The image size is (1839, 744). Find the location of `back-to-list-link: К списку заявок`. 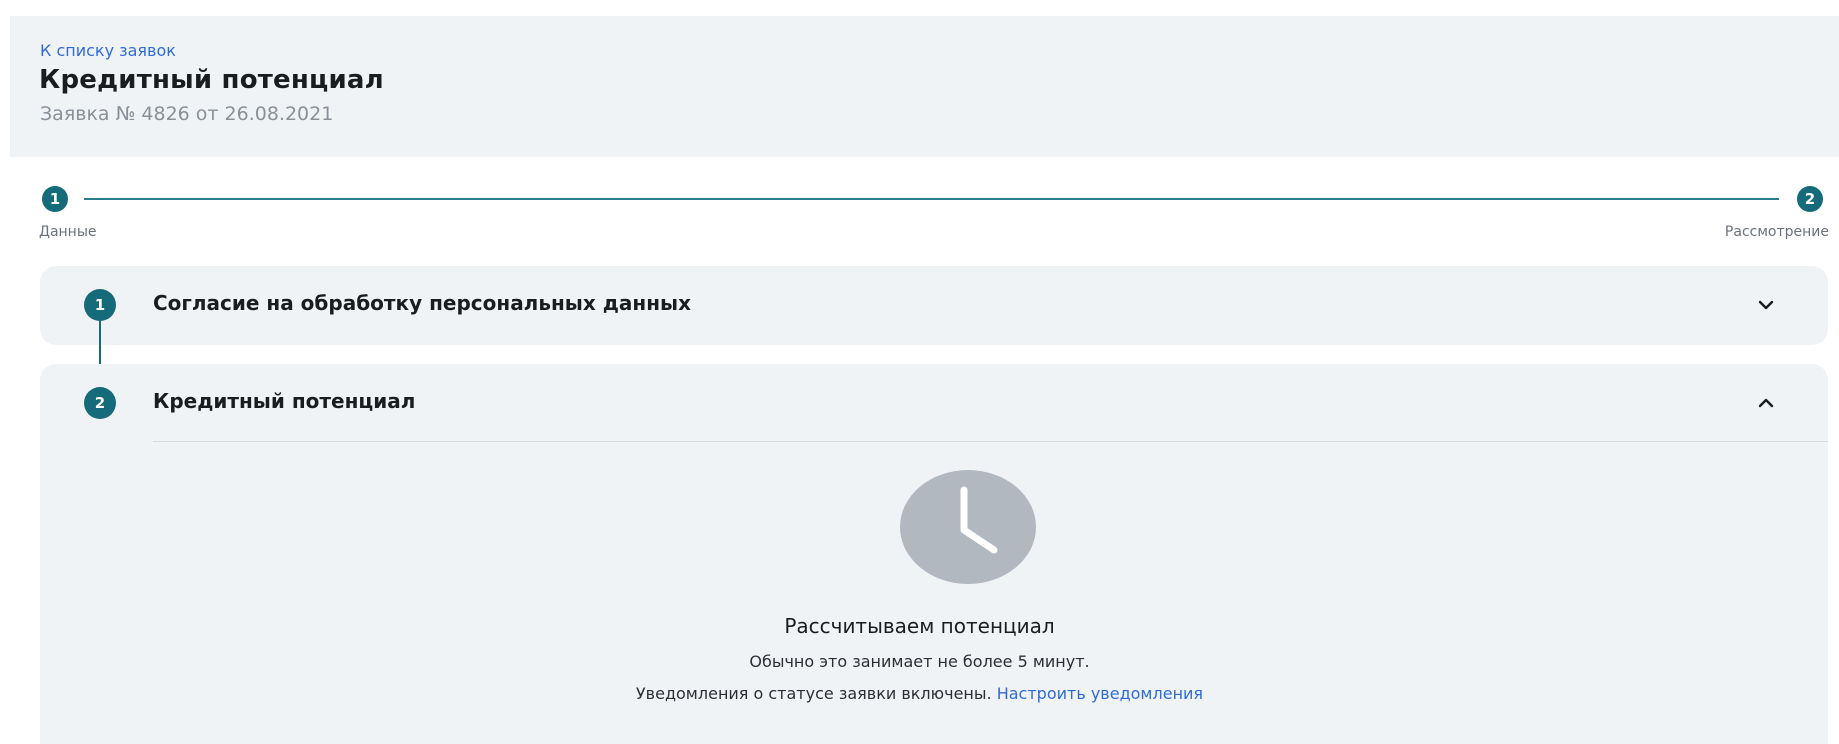

back-to-list-link: К списку заявок is located at coordinates (108, 50).